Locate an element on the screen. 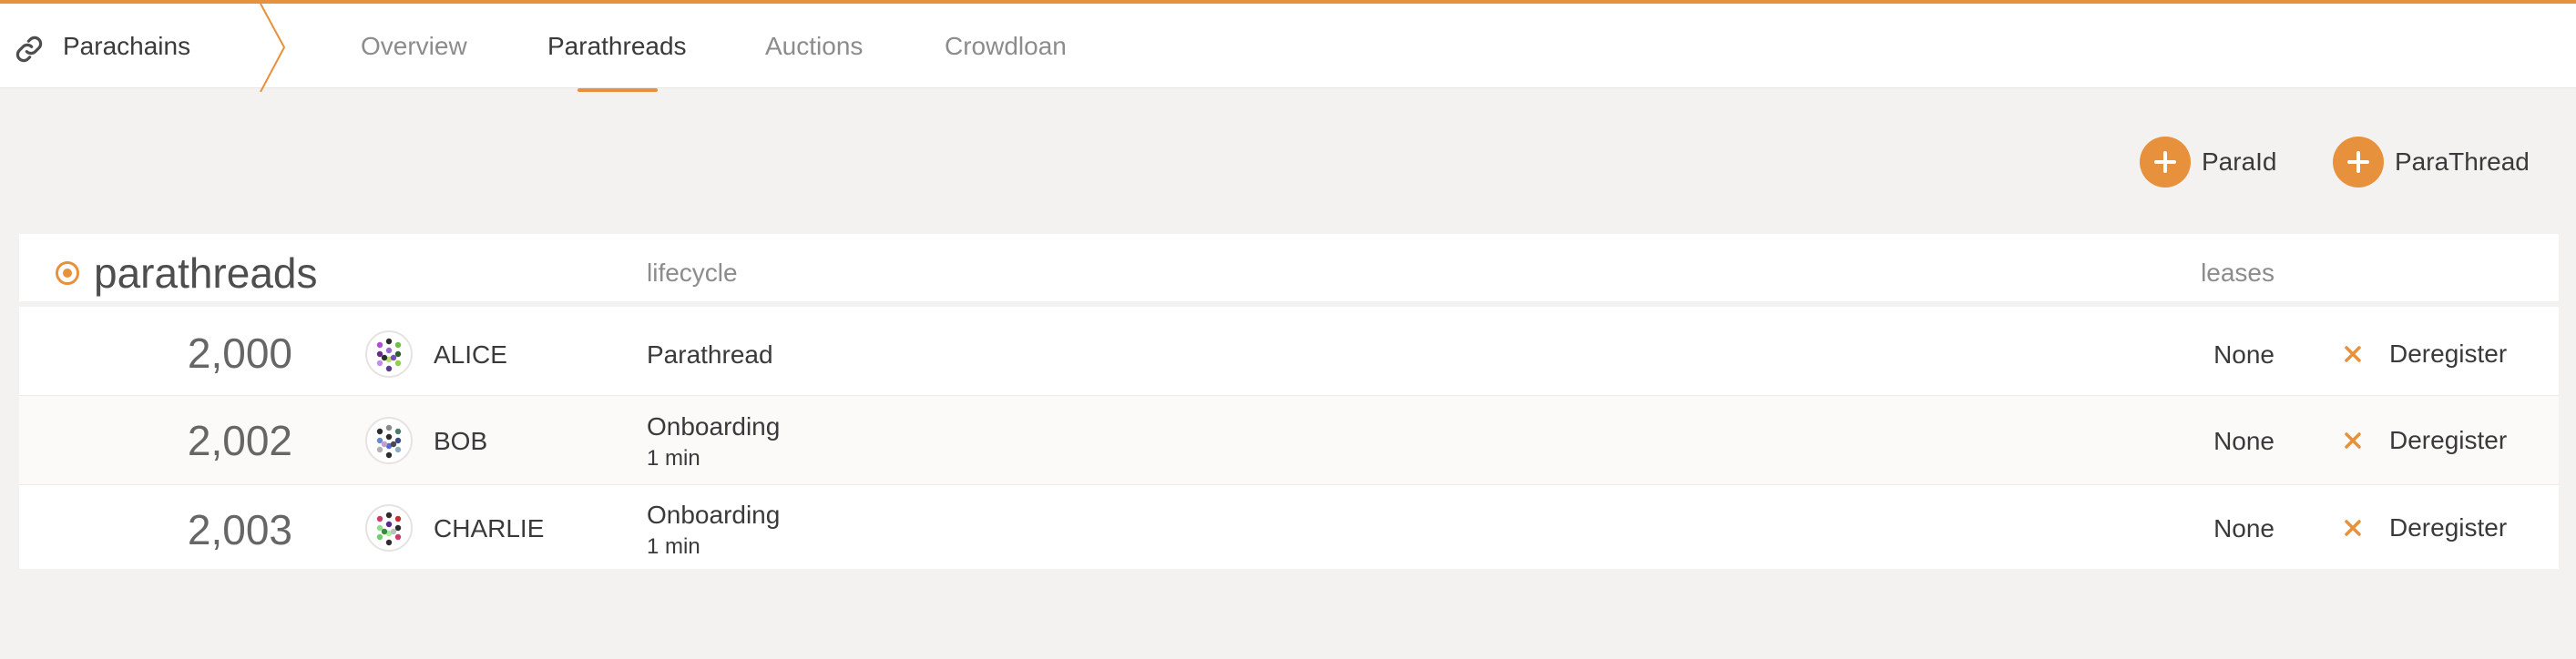  account-name: ALICE is located at coordinates (471, 354).